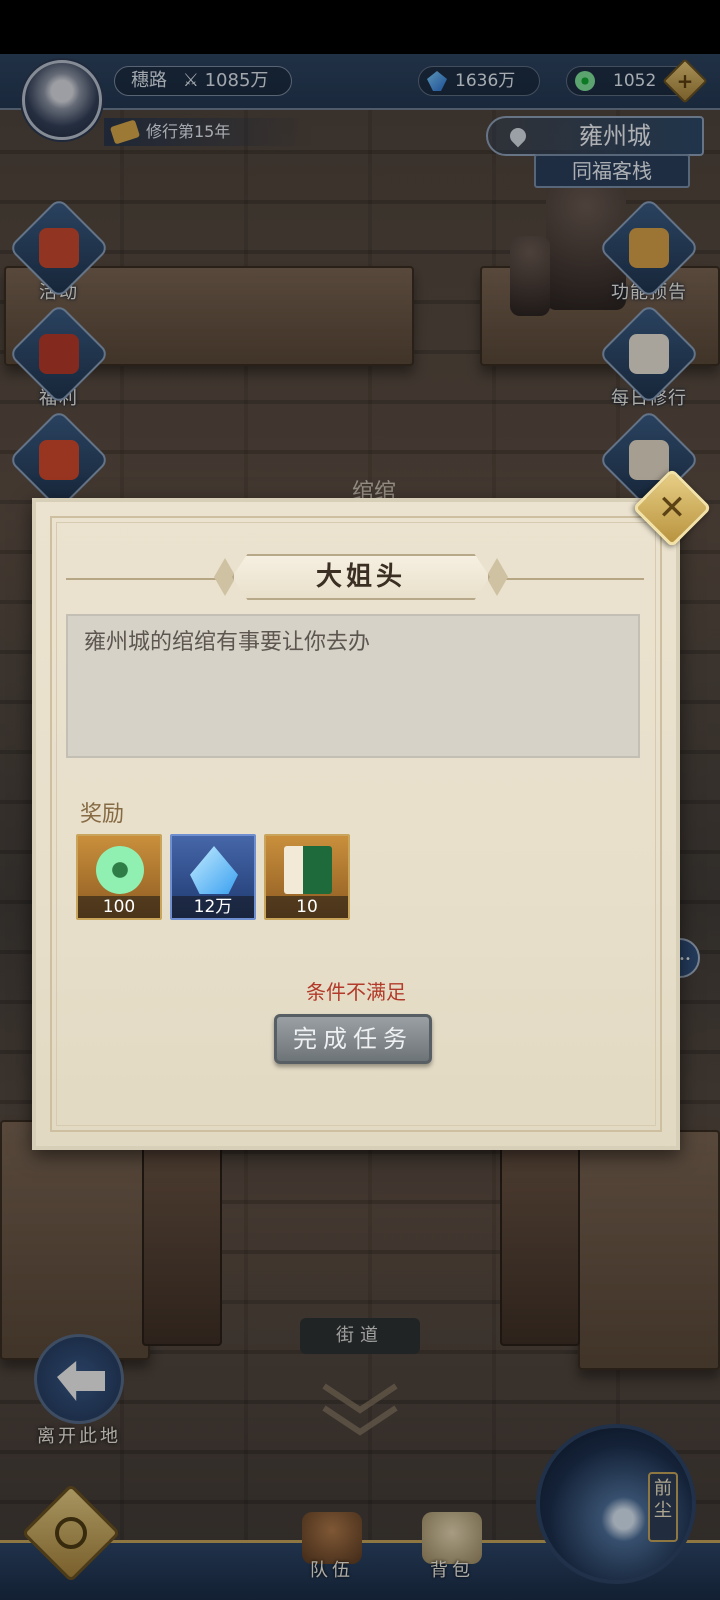 The height and width of the screenshot is (1600, 720). I want to click on book-icon, so click(308, 870).